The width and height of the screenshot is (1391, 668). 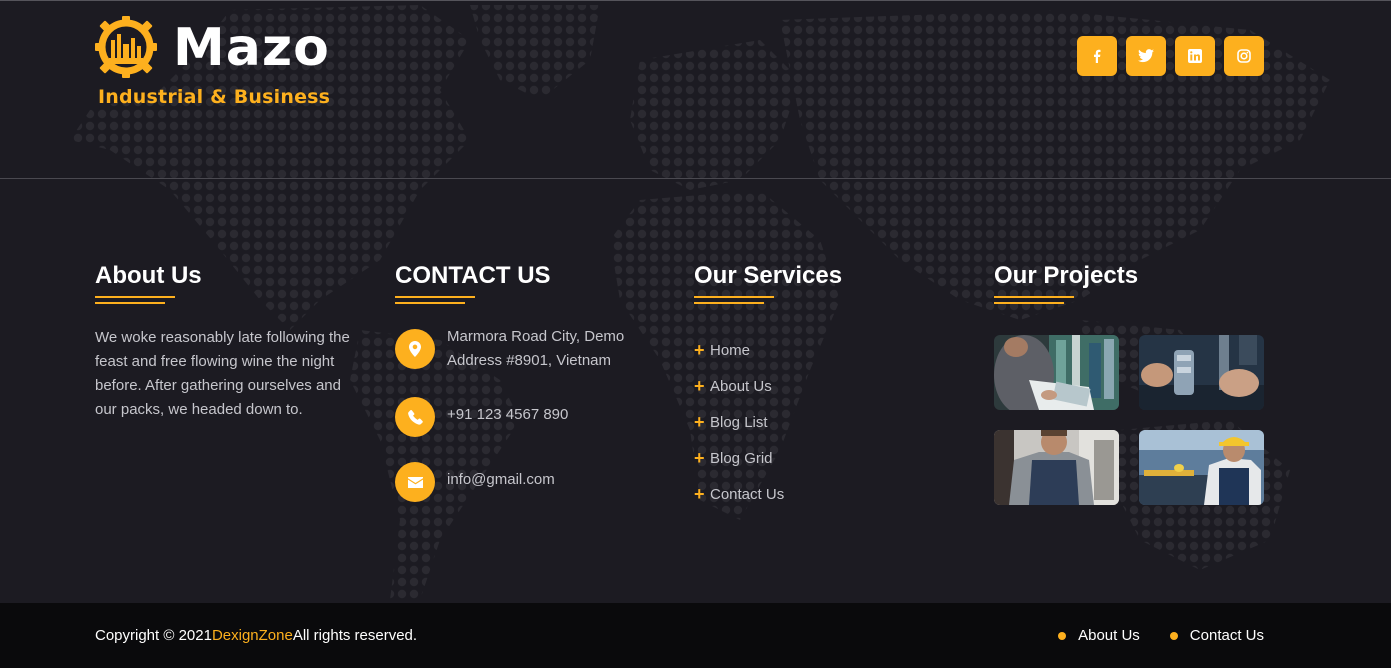 I want to click on brand-tagline: Industrial & Business, so click(x=214, y=97).